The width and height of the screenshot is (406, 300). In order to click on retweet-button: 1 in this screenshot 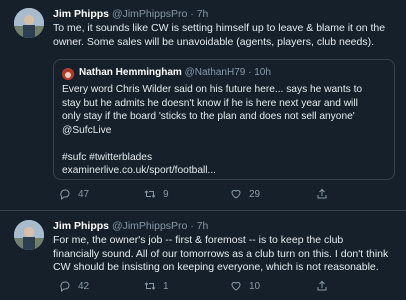, I will do `click(156, 286)`.